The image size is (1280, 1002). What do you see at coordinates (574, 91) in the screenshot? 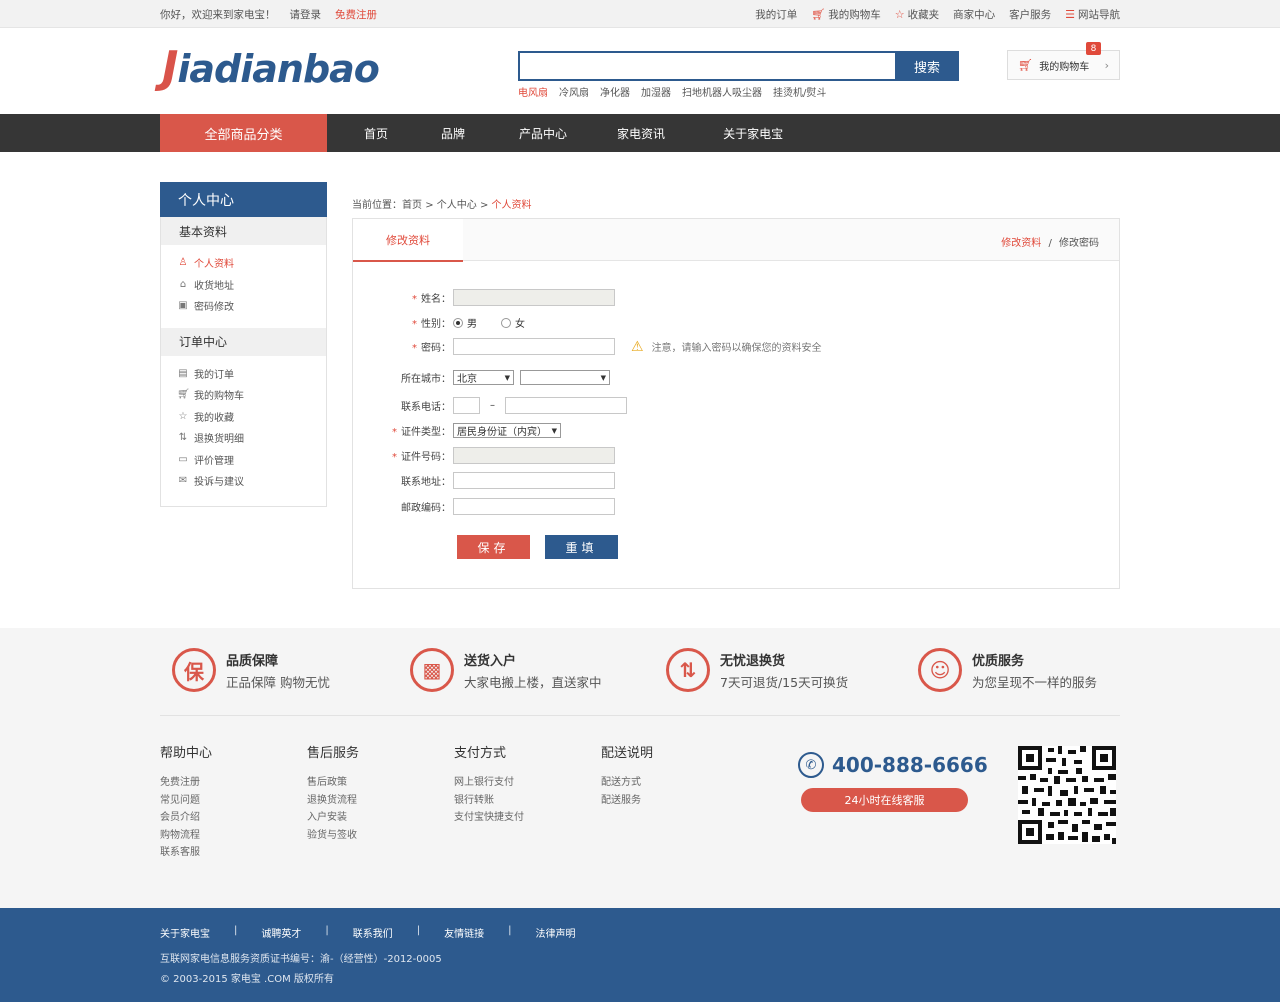
I see `hot-keyword: 冷风扇` at bounding box center [574, 91].